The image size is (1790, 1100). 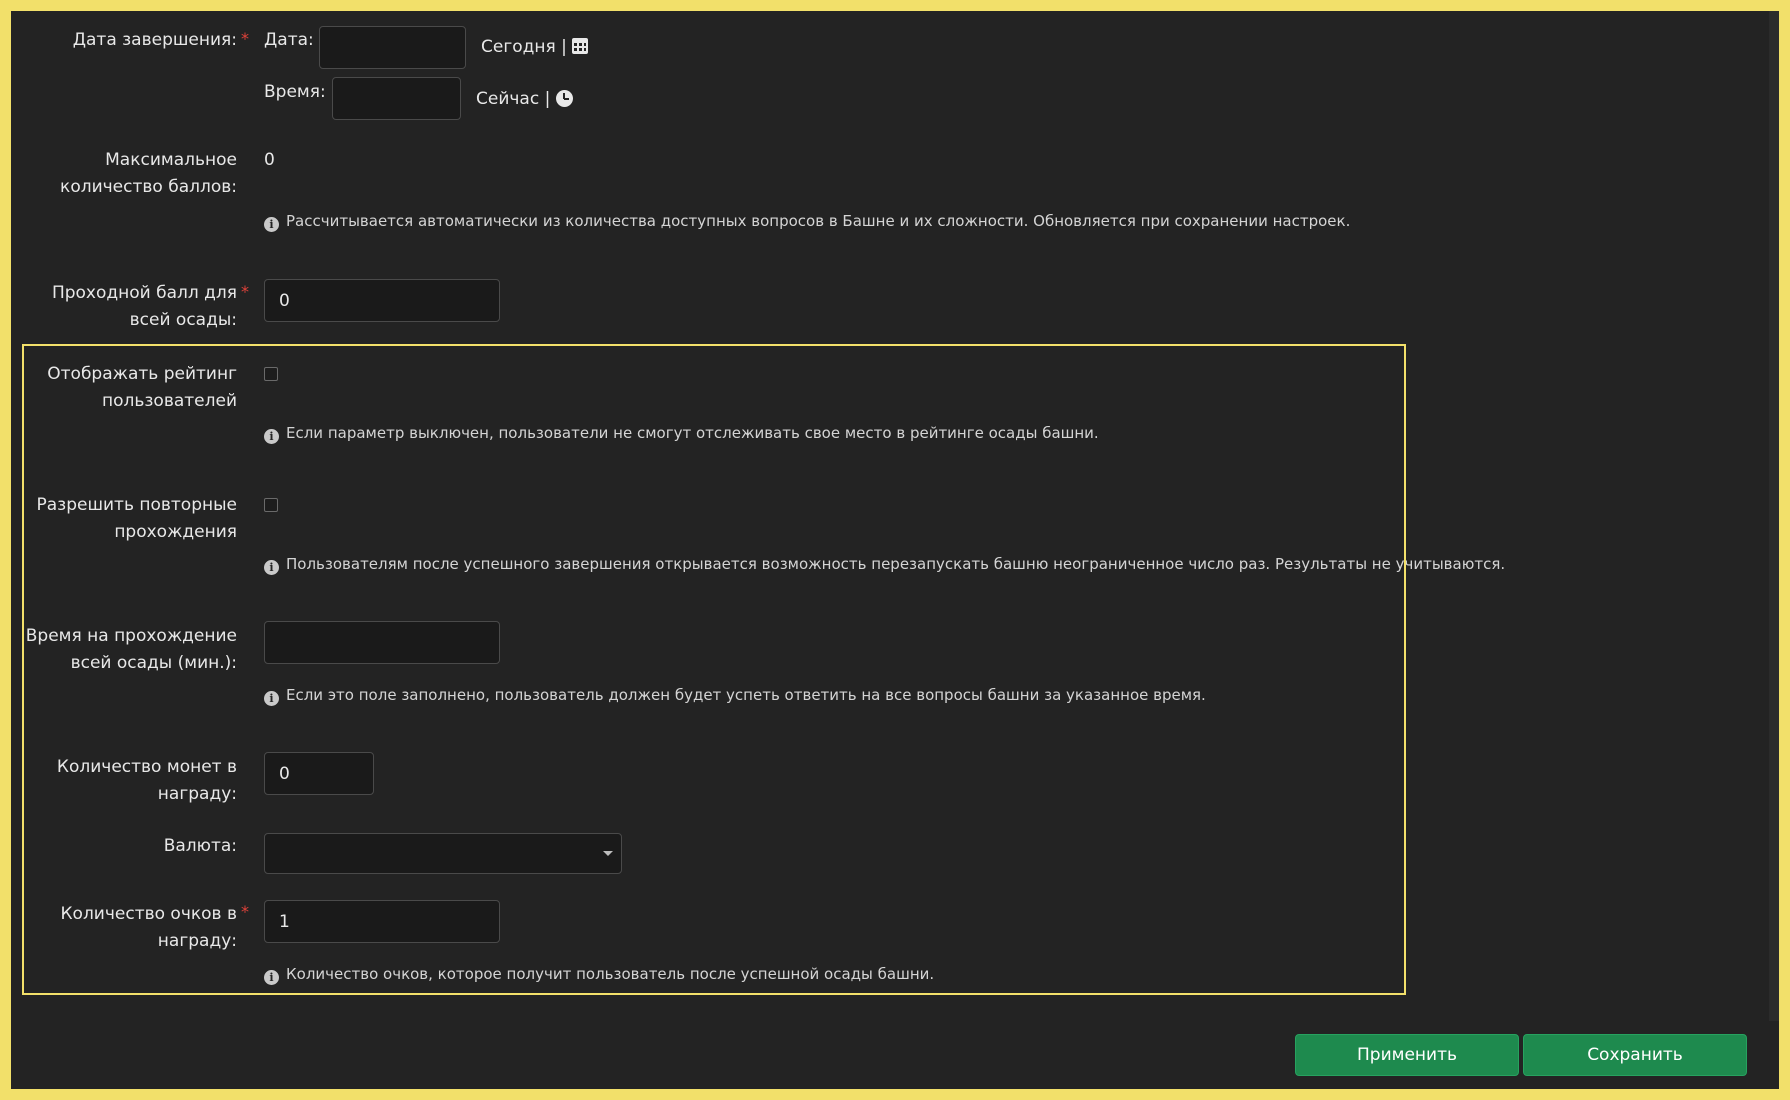 I want to click on label-line: всей осады:, so click(x=183, y=320).